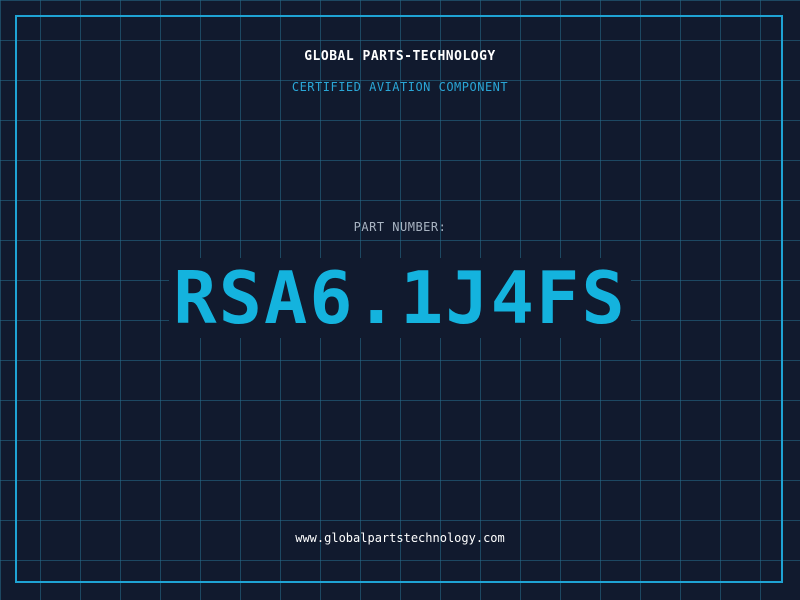  I want to click on part-number-display: RSA6.1J4FS, so click(400, 298).